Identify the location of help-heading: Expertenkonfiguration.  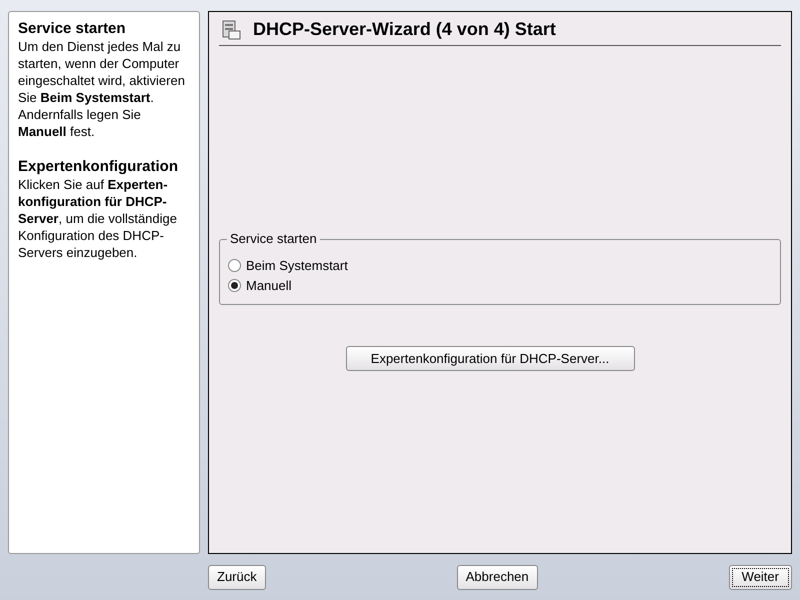
(99, 167).